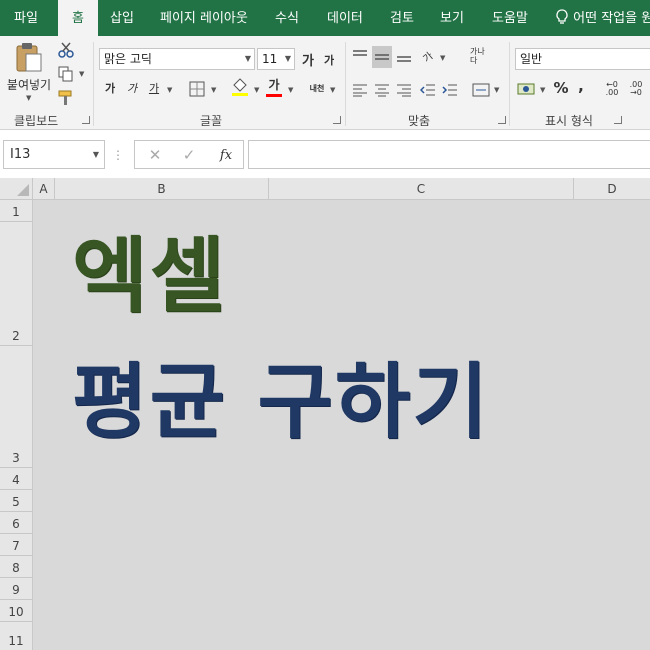 This screenshot has height=650, width=650. I want to click on wrap-text-button: 가나다, so click(481, 56).